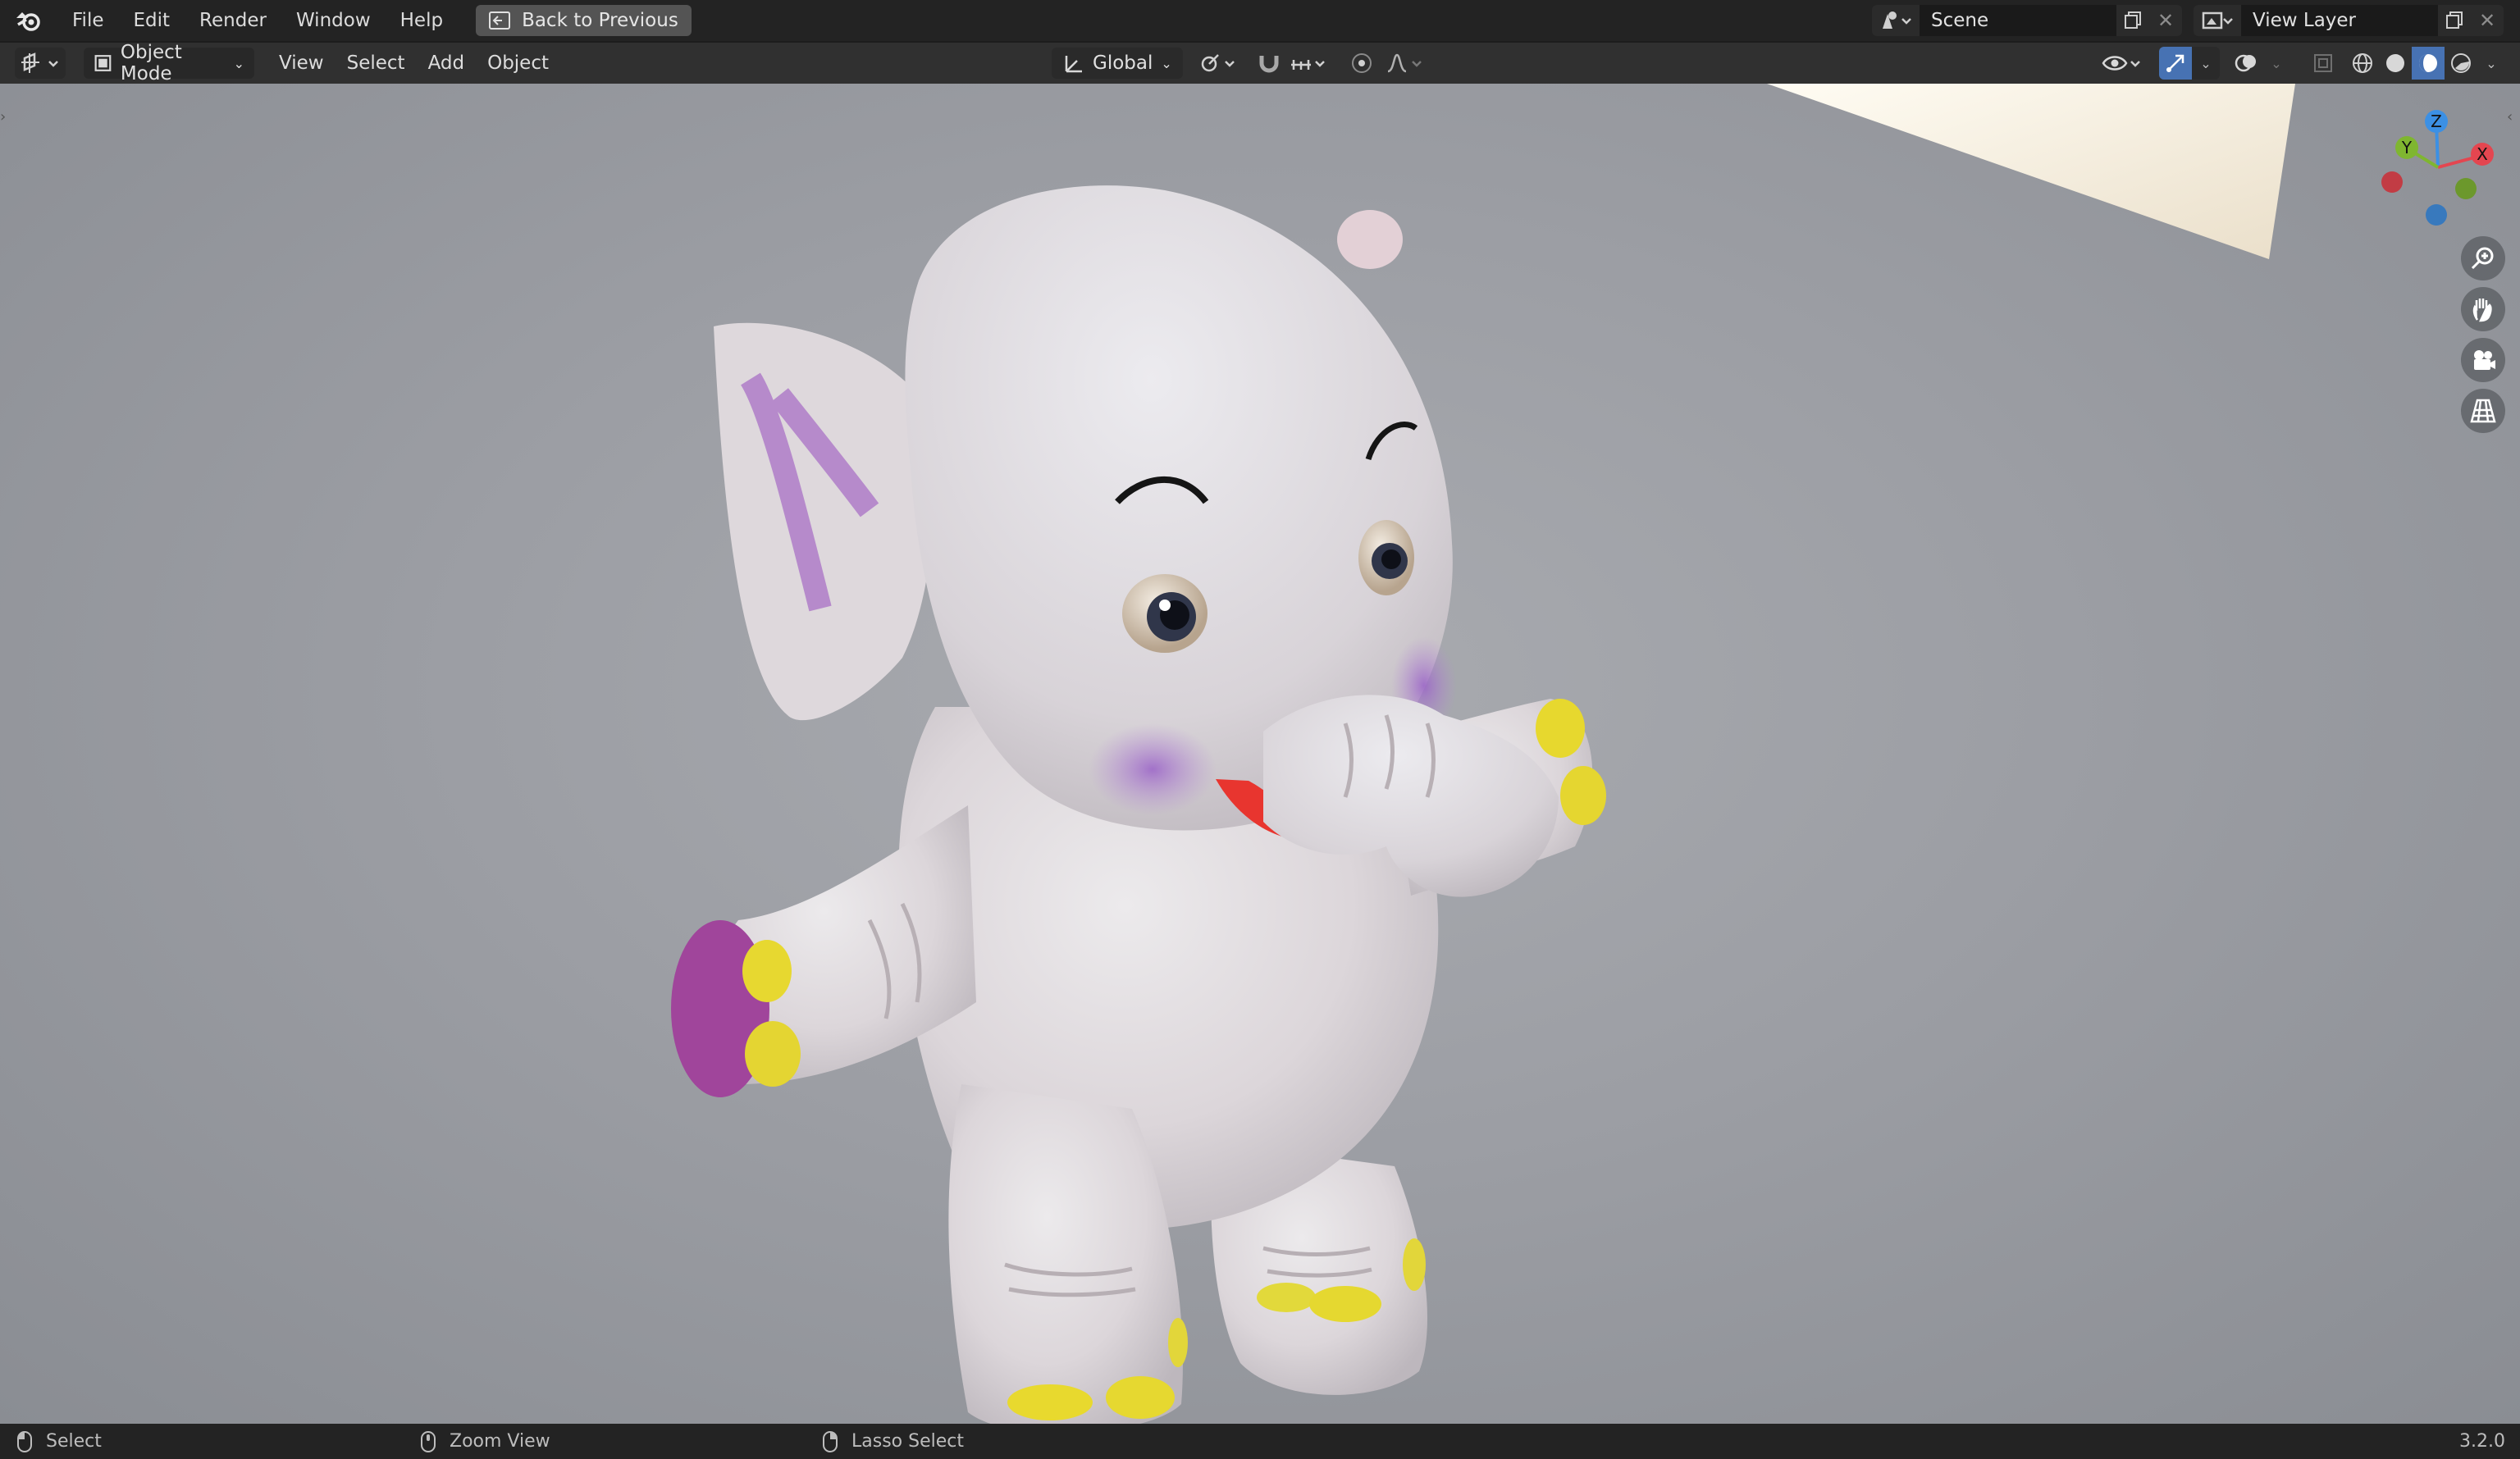 The height and width of the screenshot is (1459, 2520). I want to click on view-layer-selector: View Layer ✕, so click(2349, 20).